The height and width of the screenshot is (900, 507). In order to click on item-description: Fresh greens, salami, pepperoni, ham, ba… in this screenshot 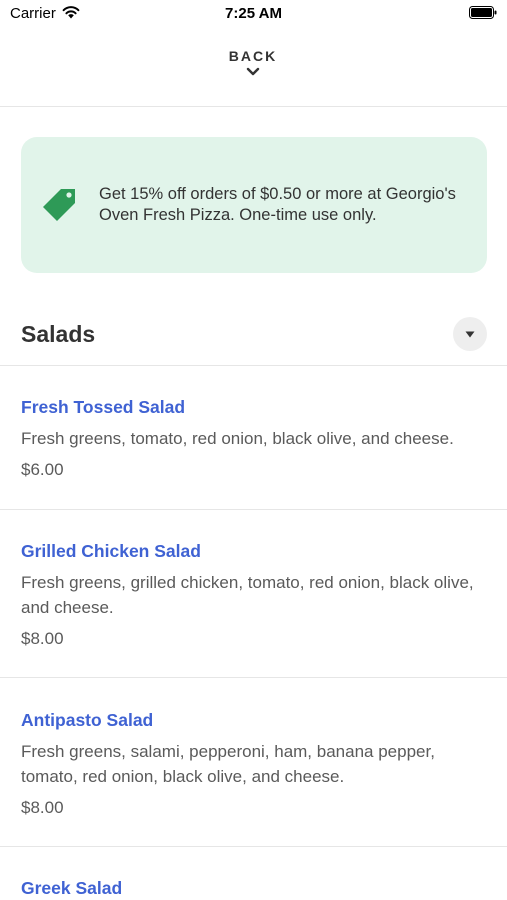, I will do `click(228, 764)`.